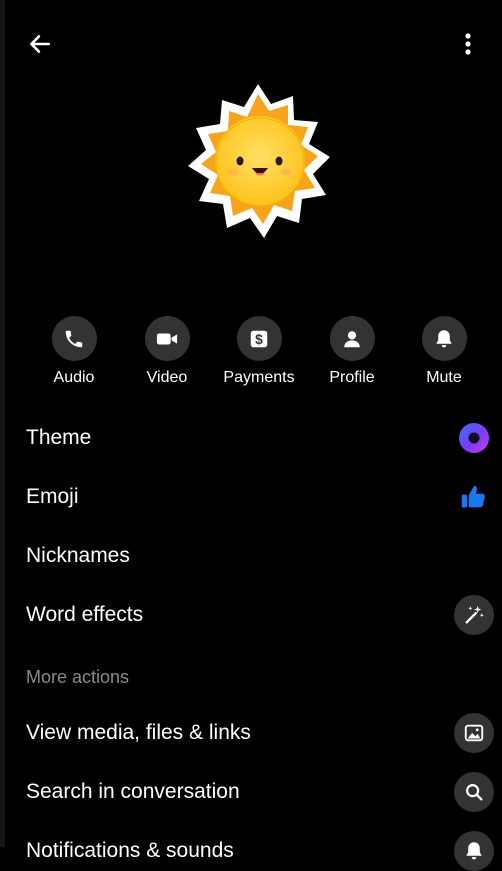  Describe the element at coordinates (78, 555) in the screenshot. I see `nicknames-label: Nicknames` at that location.